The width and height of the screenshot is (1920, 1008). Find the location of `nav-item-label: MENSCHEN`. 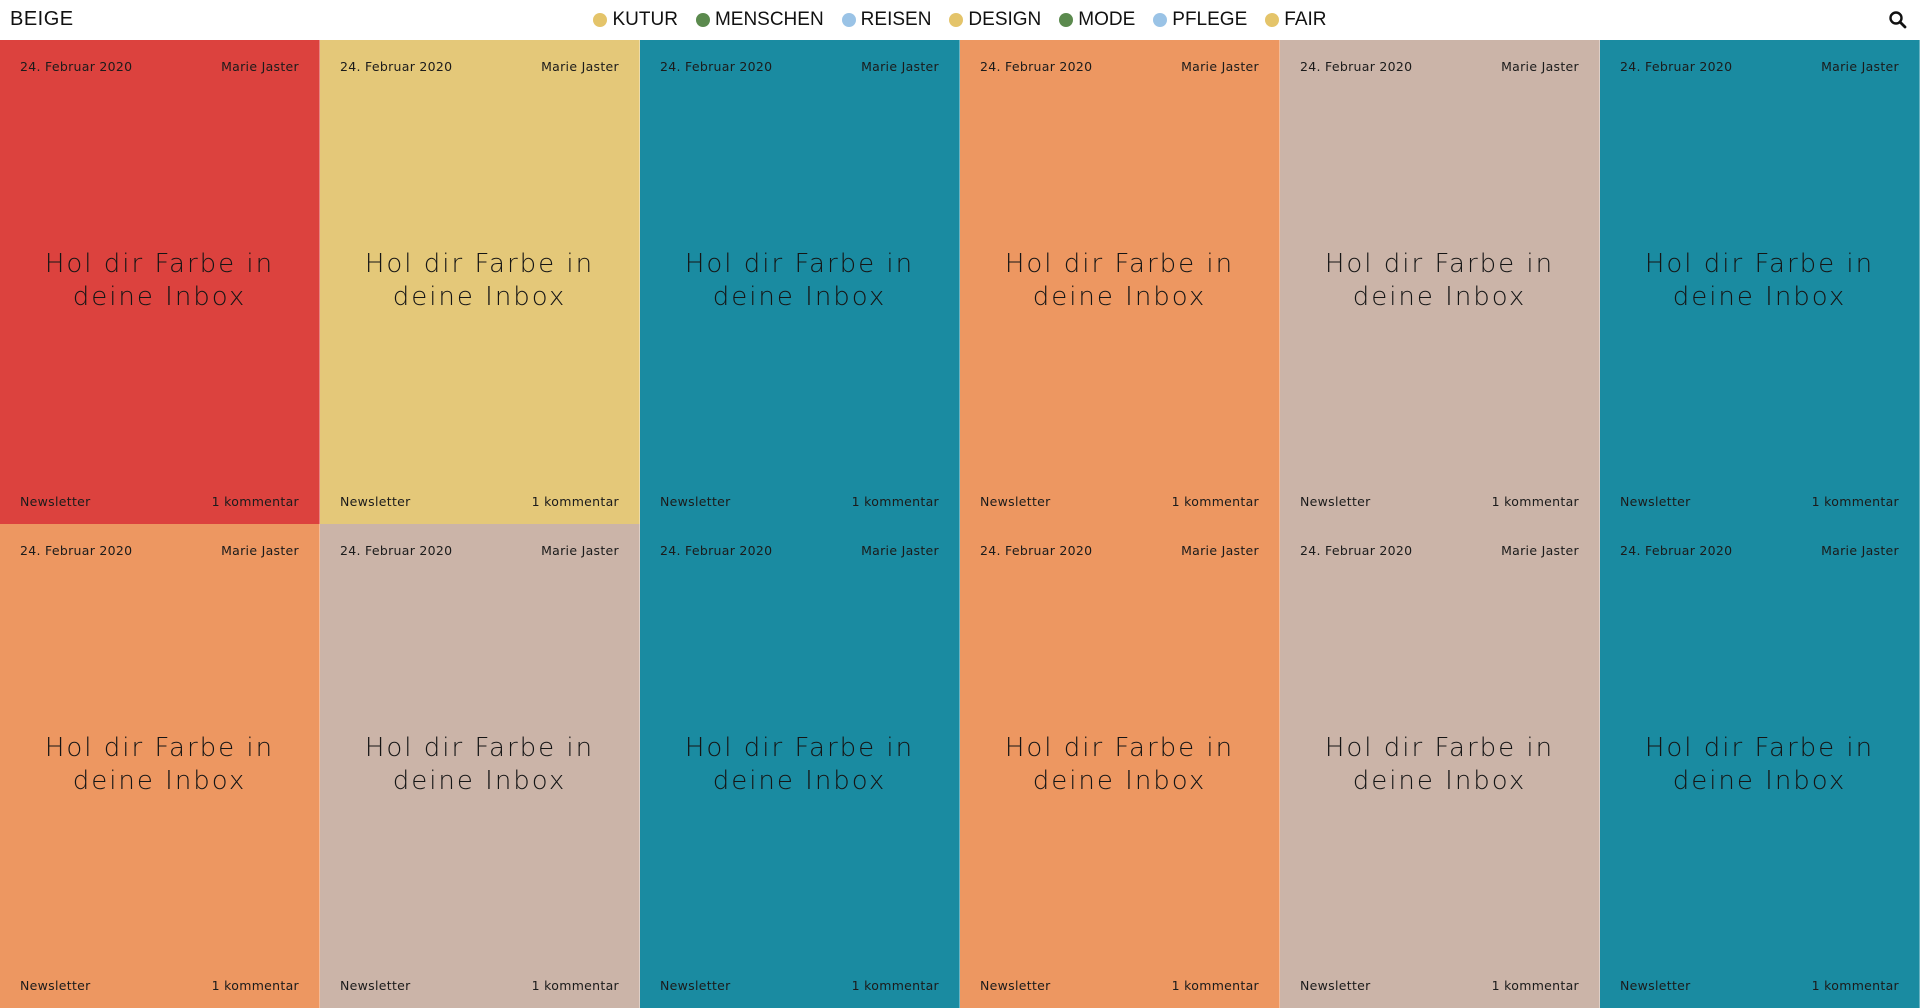

nav-item-label: MENSCHEN is located at coordinates (769, 19).